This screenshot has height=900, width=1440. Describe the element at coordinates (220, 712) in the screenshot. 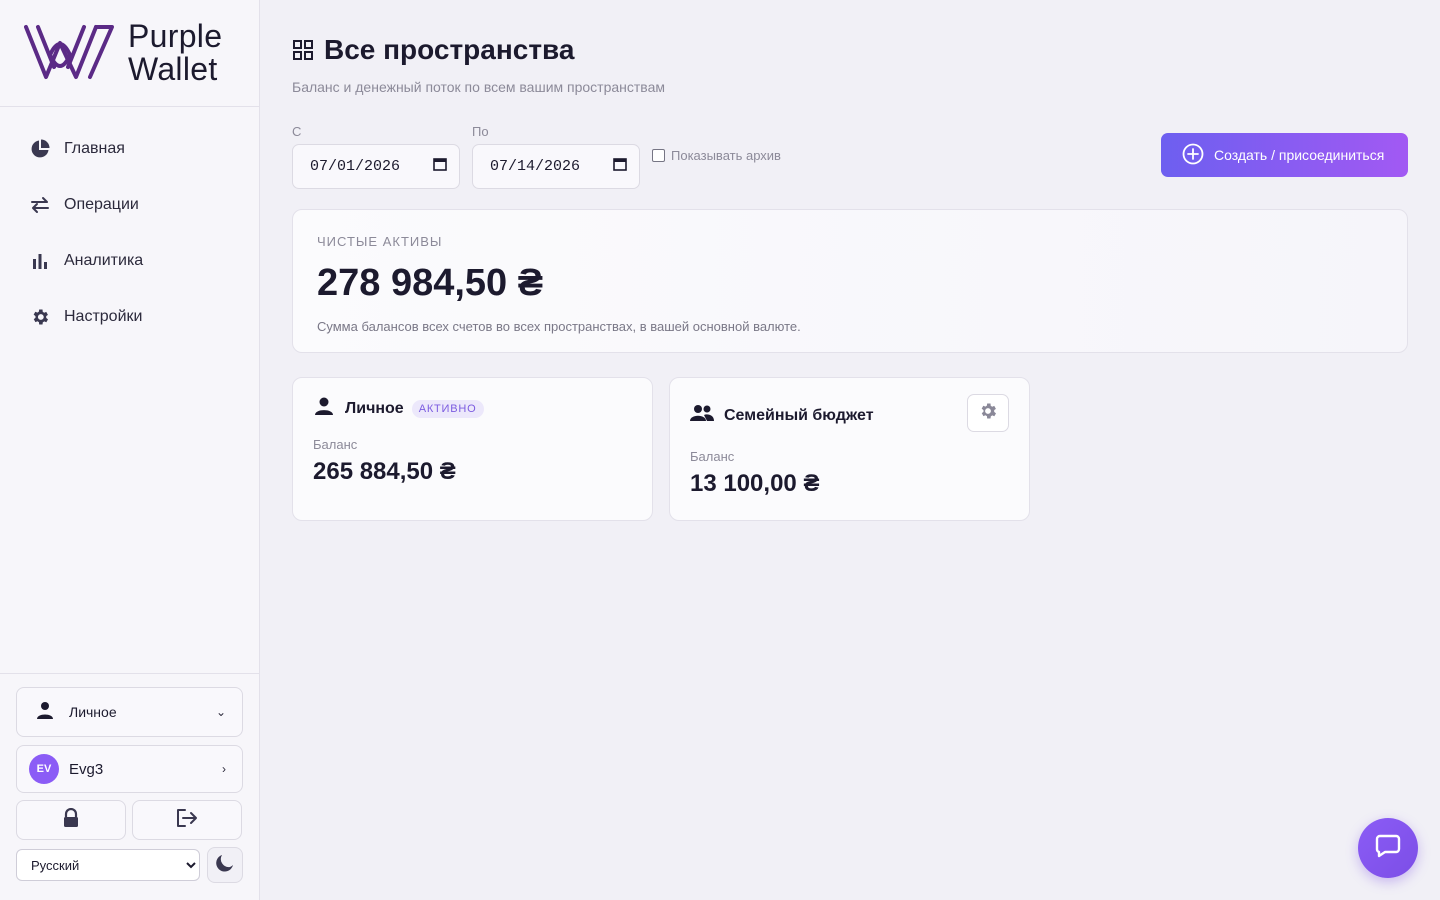

I see `chevron-down-icon: ⌄` at that location.